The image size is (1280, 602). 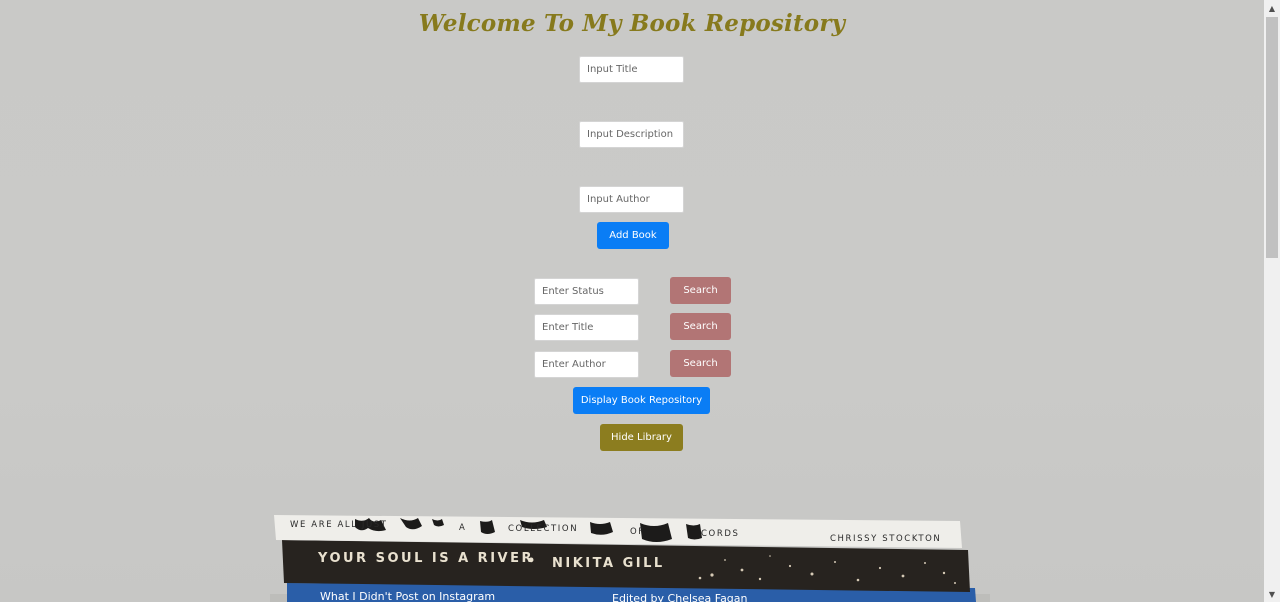 What do you see at coordinates (885, 539) in the screenshot?
I see `spine-text-6: CHRISSY STOCKTON` at bounding box center [885, 539].